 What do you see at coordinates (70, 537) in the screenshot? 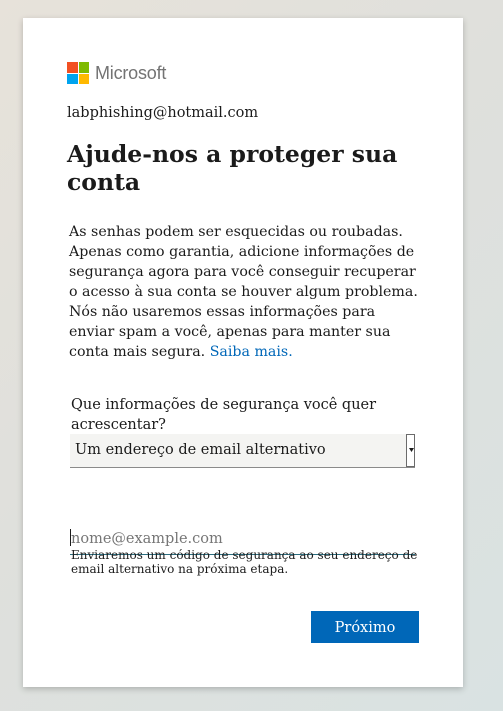
I see `text-caret` at bounding box center [70, 537].